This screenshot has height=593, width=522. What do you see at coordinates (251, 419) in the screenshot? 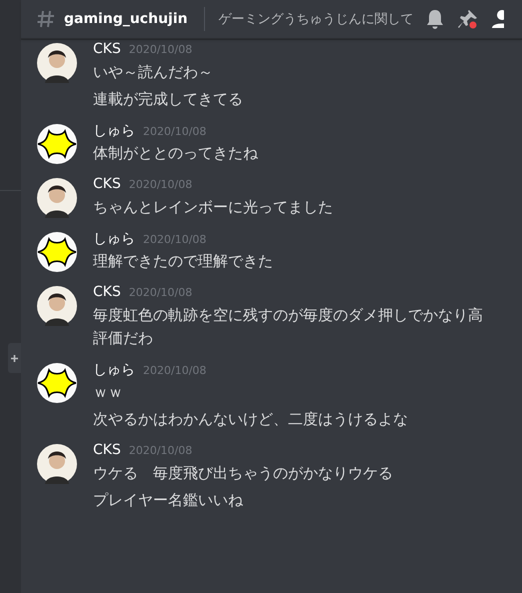
I see `message-text: 次やるかはわかんないけど、二度はうけるよな` at bounding box center [251, 419].